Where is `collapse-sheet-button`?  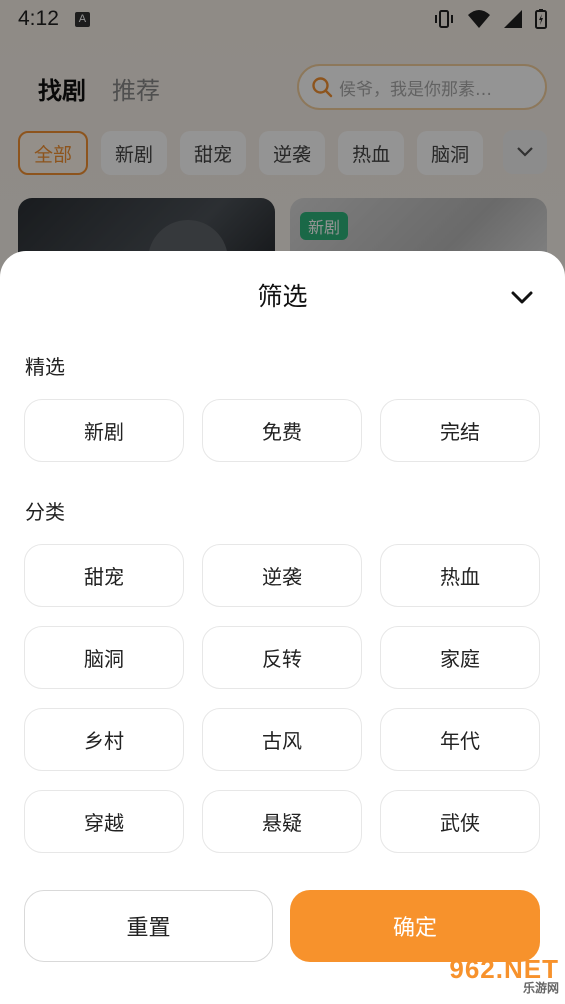
collapse-sheet-button is located at coordinates (522, 298).